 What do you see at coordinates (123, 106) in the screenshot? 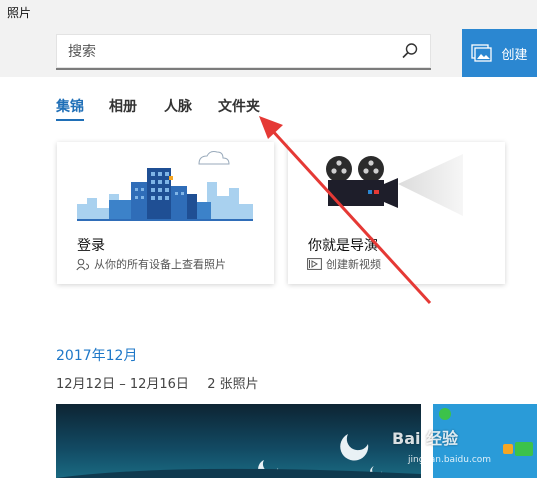
I see `tab-albums: 相册` at bounding box center [123, 106].